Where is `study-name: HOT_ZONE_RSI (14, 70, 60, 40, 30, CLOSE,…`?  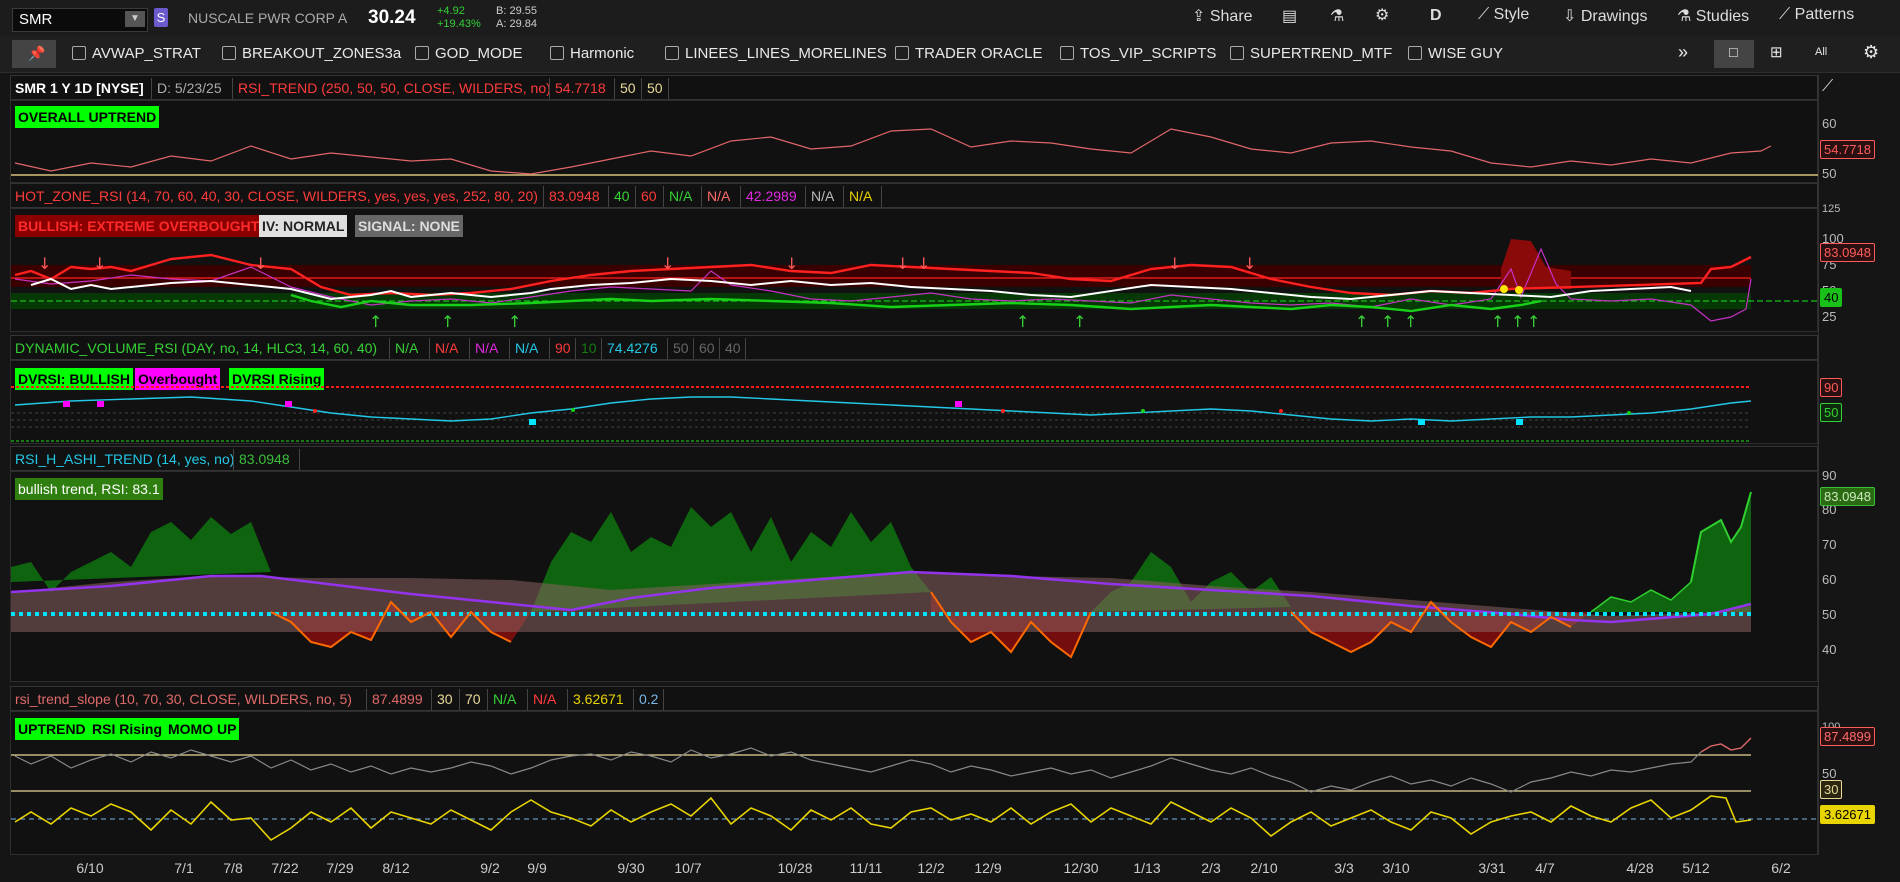
study-name: HOT_ZONE_RSI (14, 70, 60, 40, 30, CLOSE,… is located at coordinates (276, 196).